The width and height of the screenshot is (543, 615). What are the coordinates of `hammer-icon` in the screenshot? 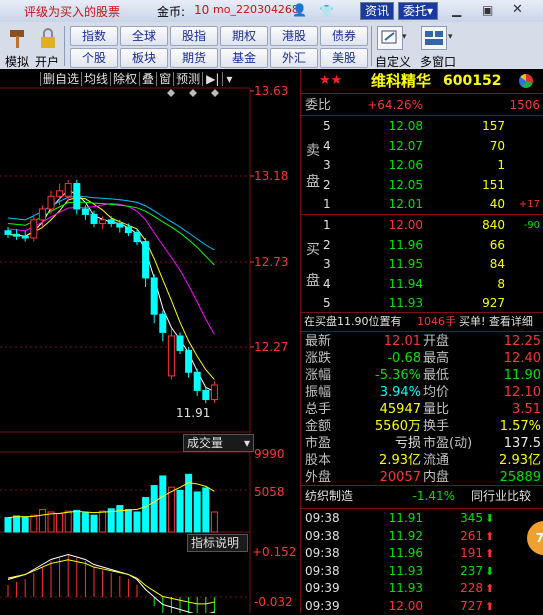 It's located at (18, 38).